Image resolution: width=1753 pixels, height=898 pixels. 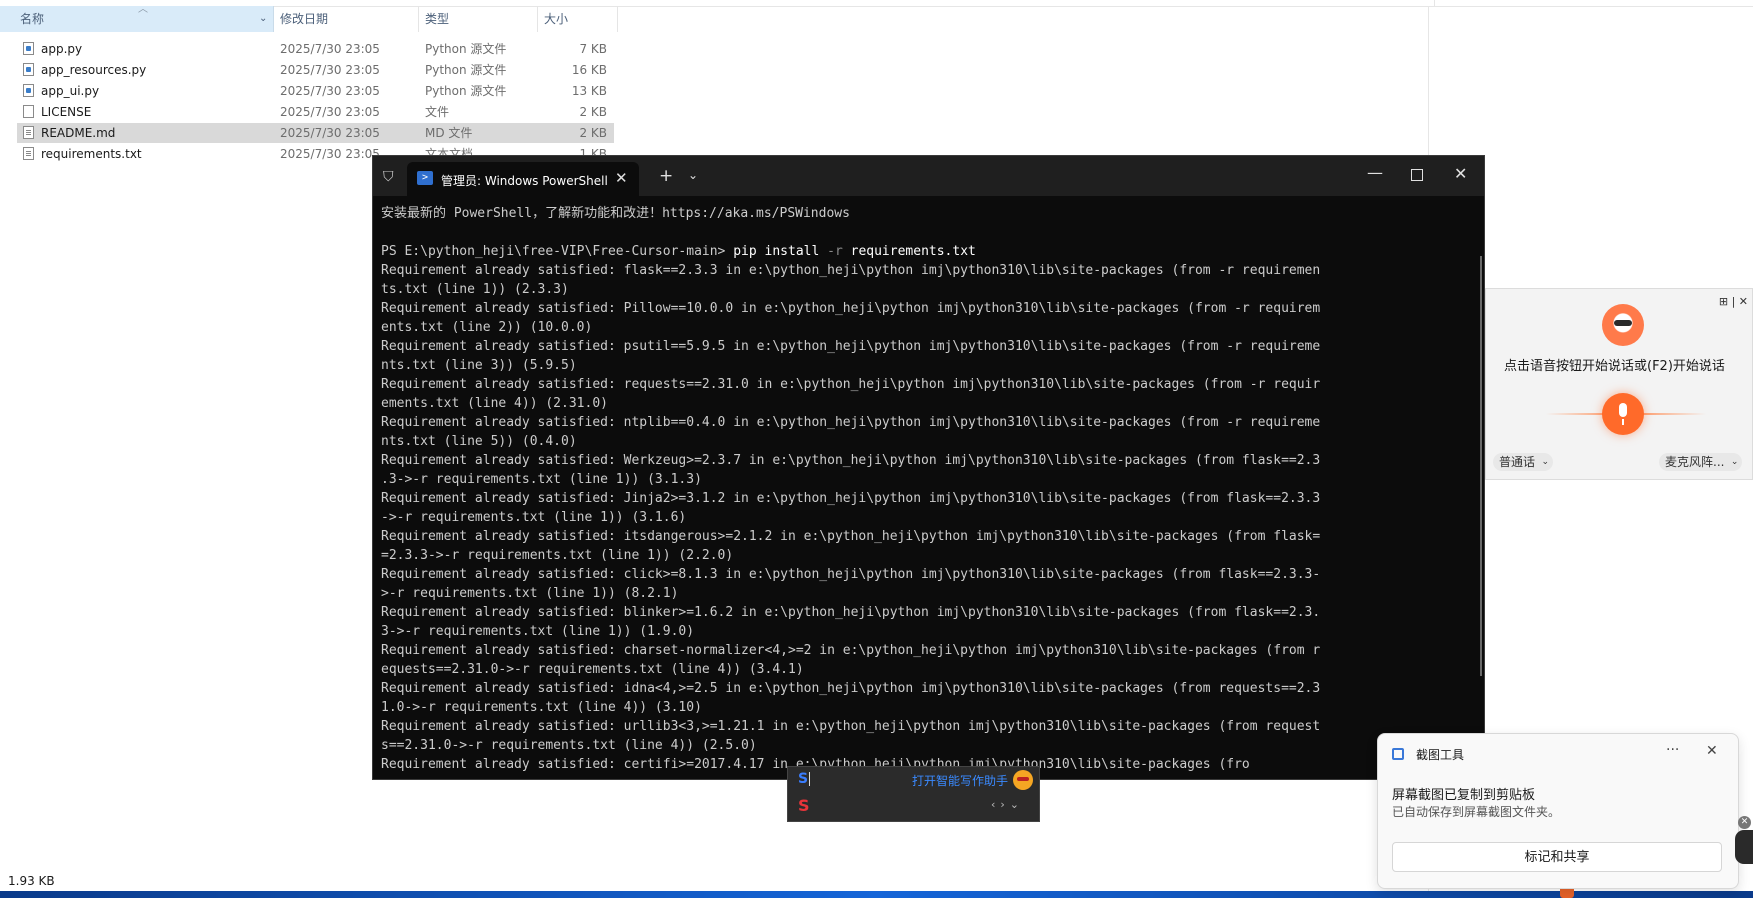 What do you see at coordinates (487, 327) in the screenshot?
I see `terminal-line: ents.txt (line 2)) (10.0.0)` at bounding box center [487, 327].